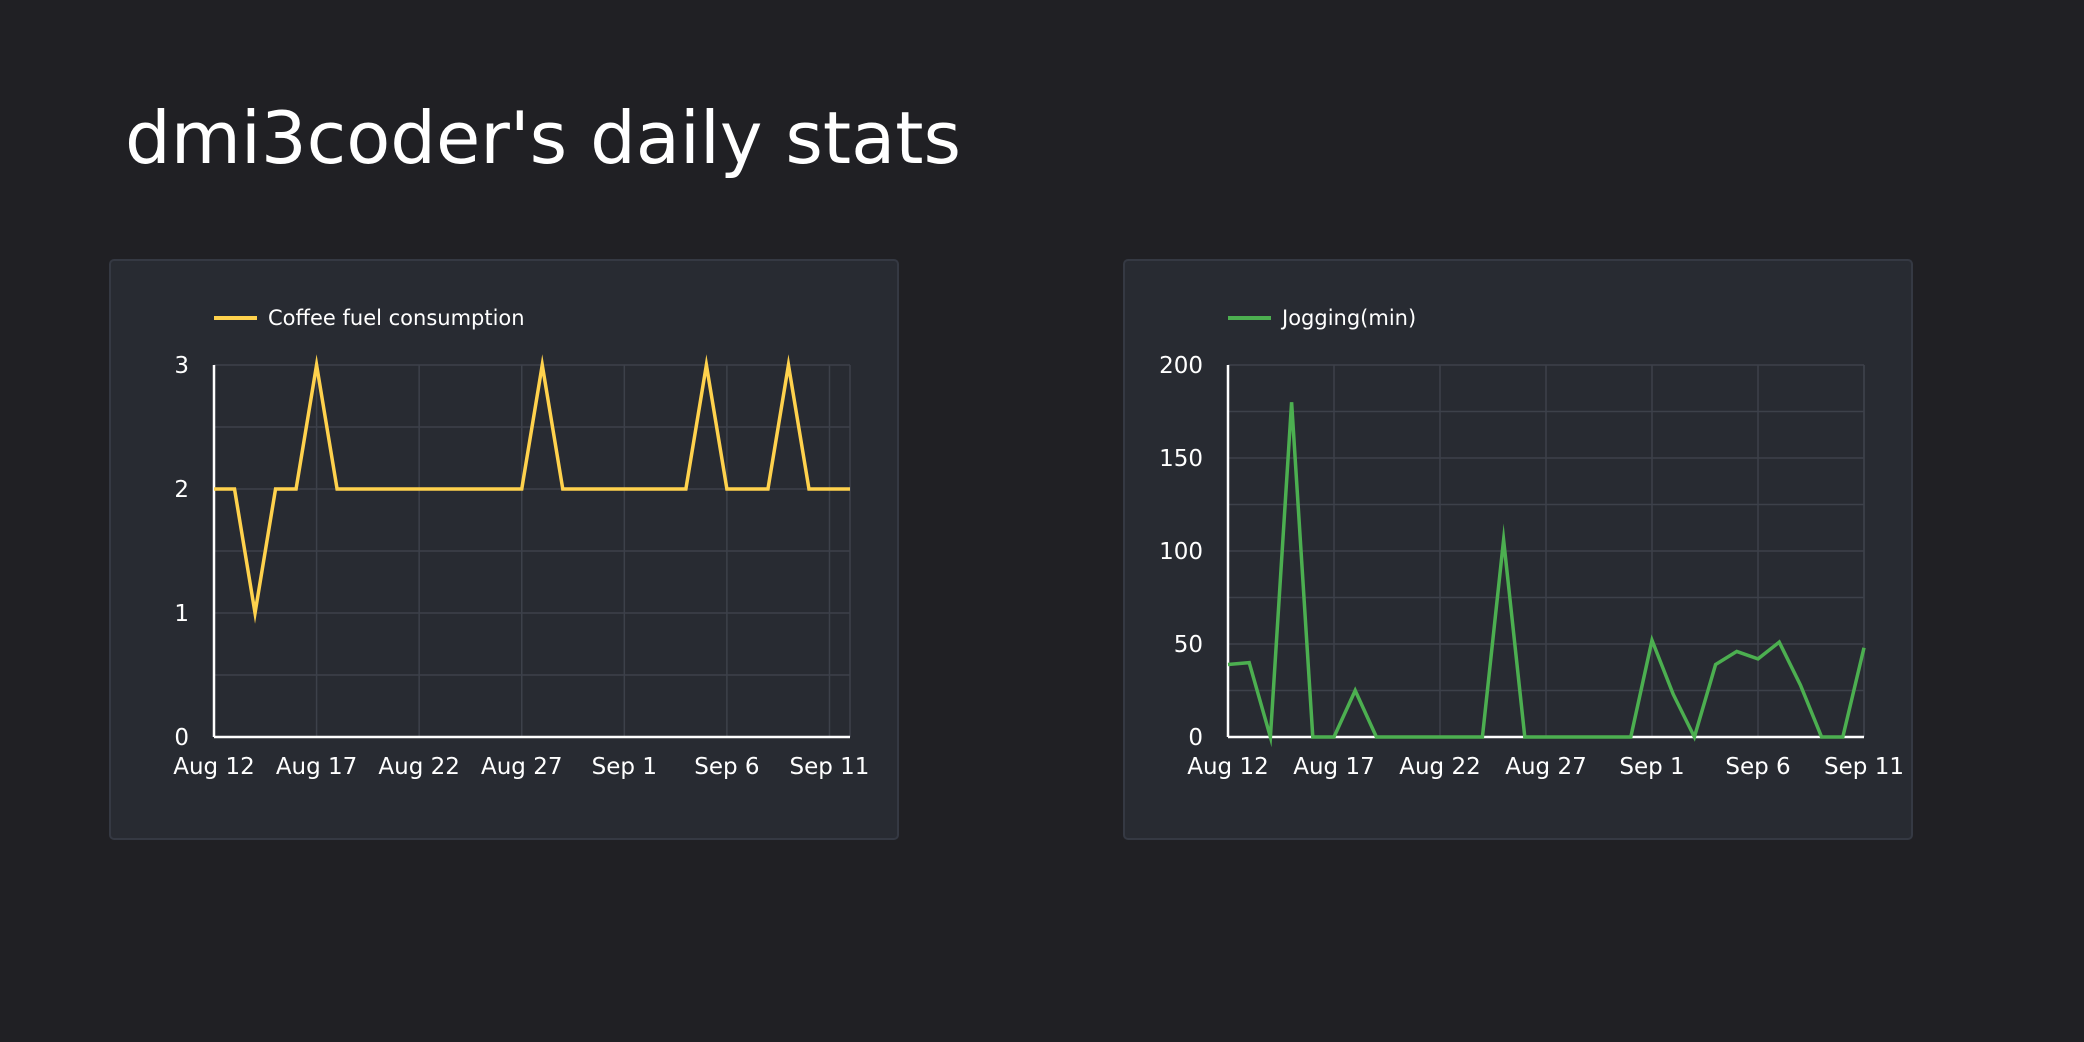 This screenshot has height=1042, width=2084. What do you see at coordinates (419, 767) in the screenshot?
I see `coffee-x-tick-label: Aug 22` at bounding box center [419, 767].